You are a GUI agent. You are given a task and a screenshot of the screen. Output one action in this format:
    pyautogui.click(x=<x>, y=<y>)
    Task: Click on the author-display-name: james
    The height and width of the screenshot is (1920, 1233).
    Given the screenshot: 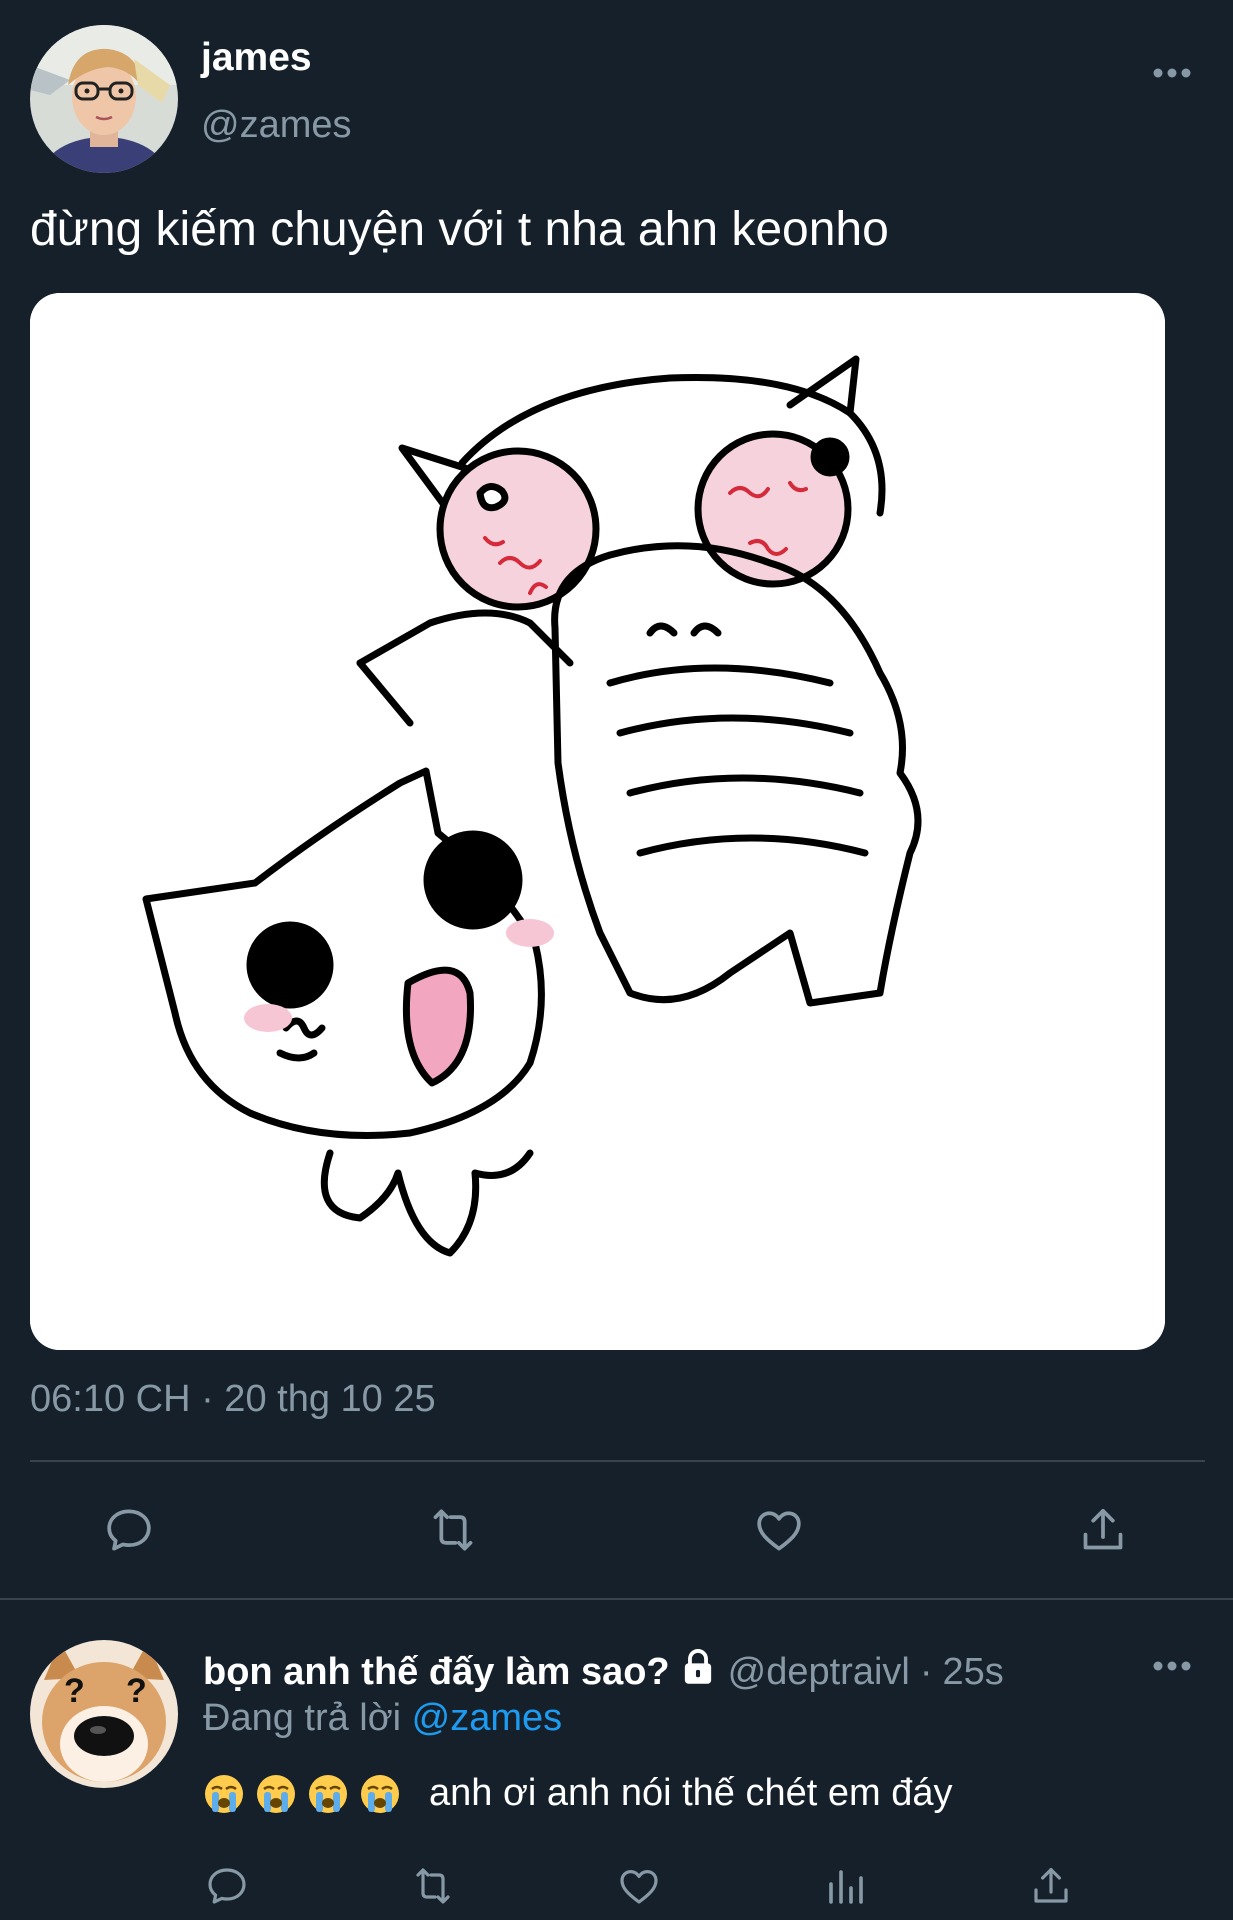 What is the action you would take?
    pyautogui.click(x=256, y=58)
    